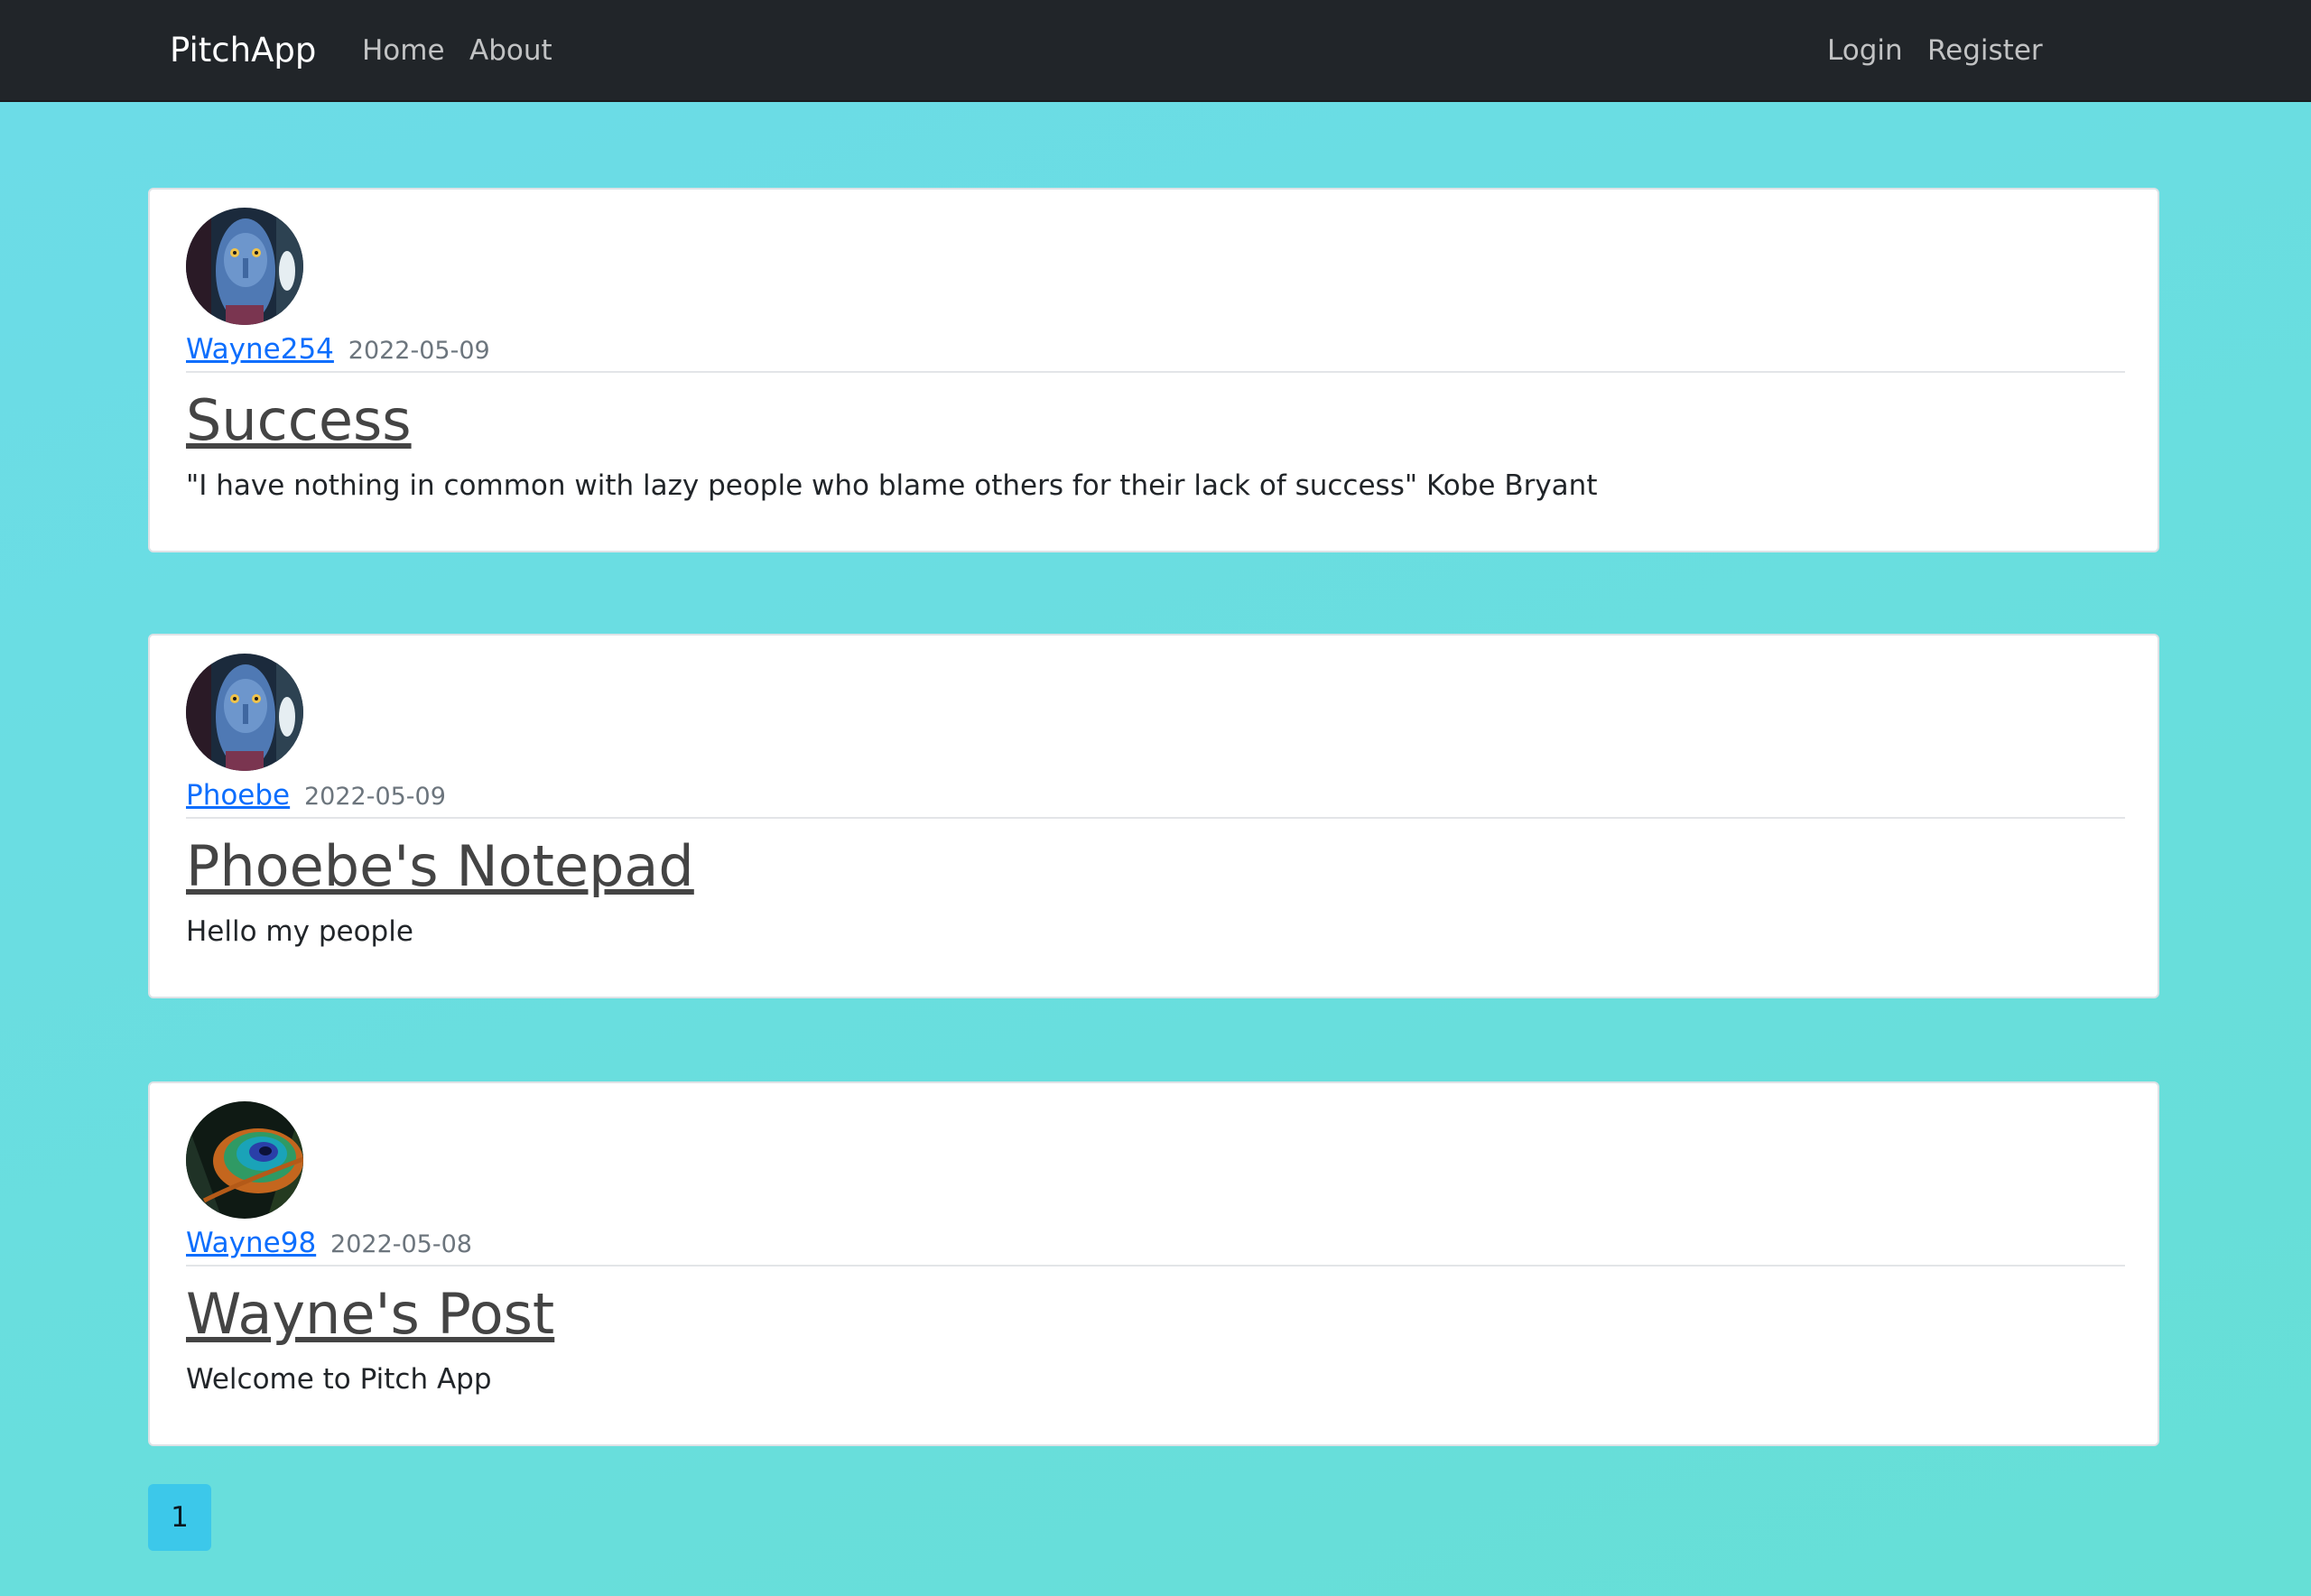 The height and width of the screenshot is (1596, 2311). Describe the element at coordinates (299, 932) in the screenshot. I see `post-body: Hello my people` at that location.